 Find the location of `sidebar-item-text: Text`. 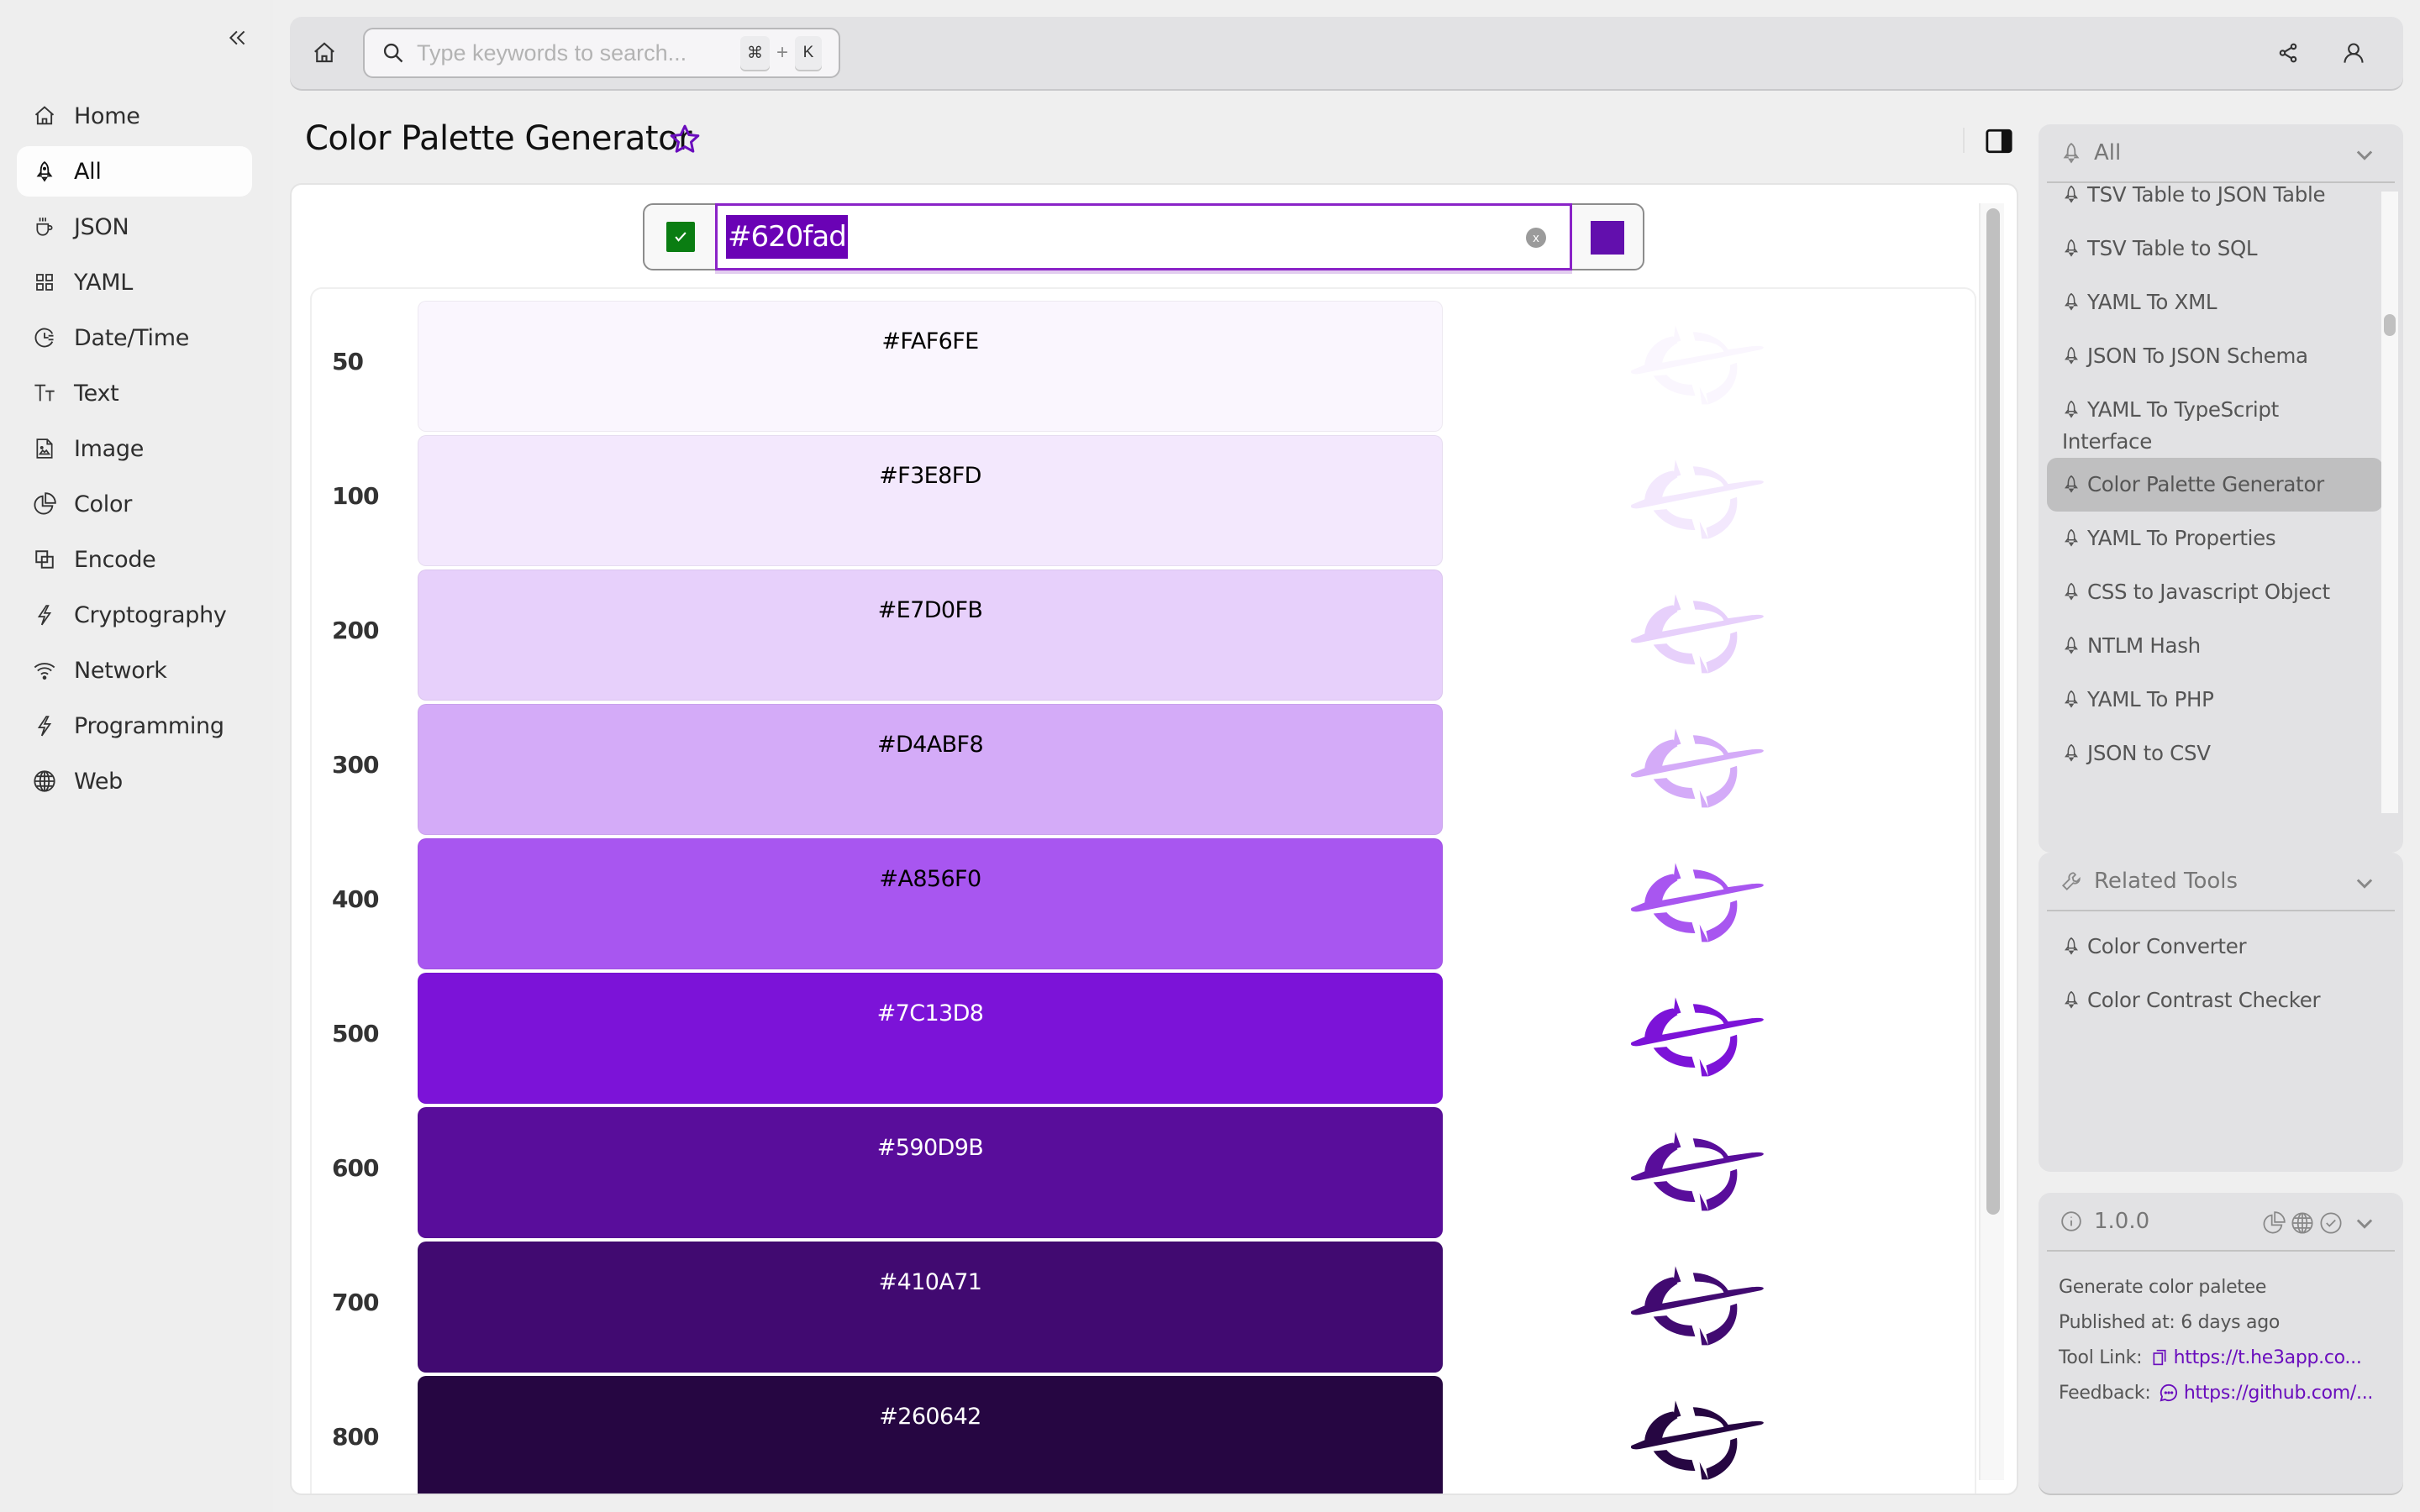

sidebar-item-text: Text is located at coordinates (134, 393).